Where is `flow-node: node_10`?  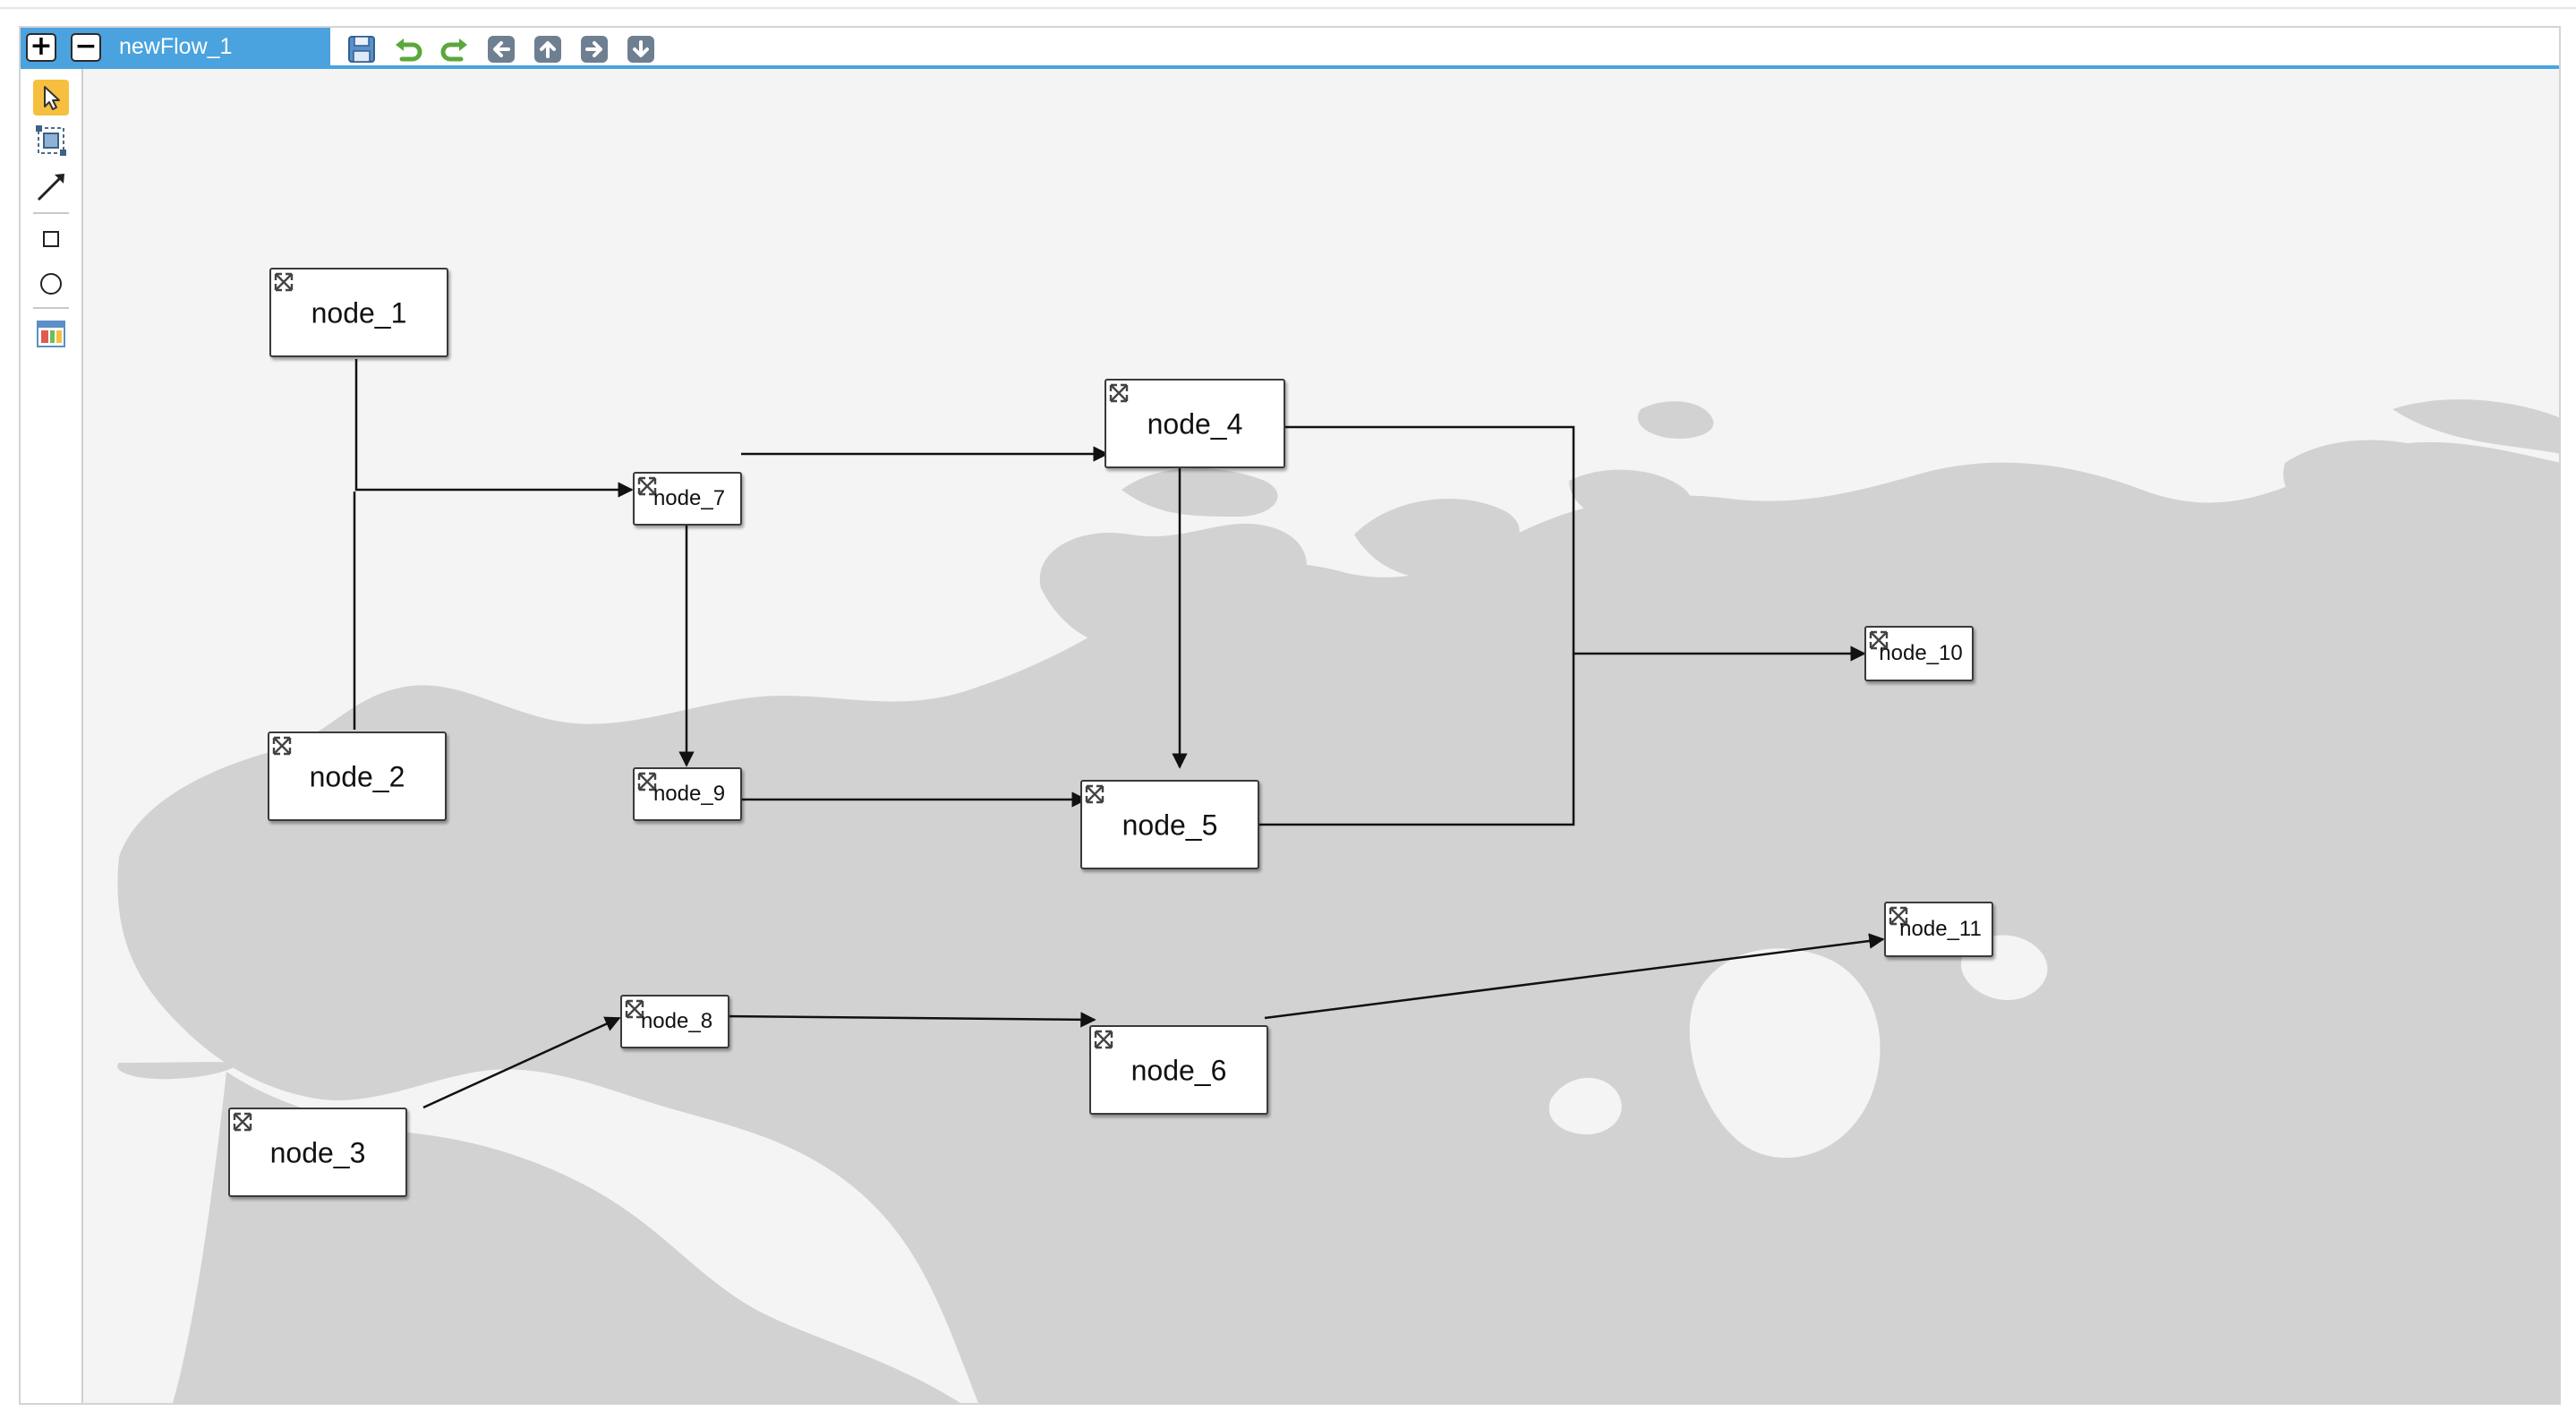
flow-node: node_10 is located at coordinates (1919, 654).